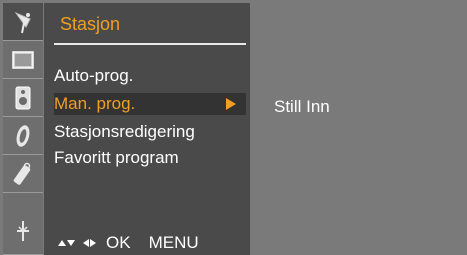 This screenshot has width=467, height=255. I want to click on navigation-hint-bar: OK MENU, so click(150, 243).